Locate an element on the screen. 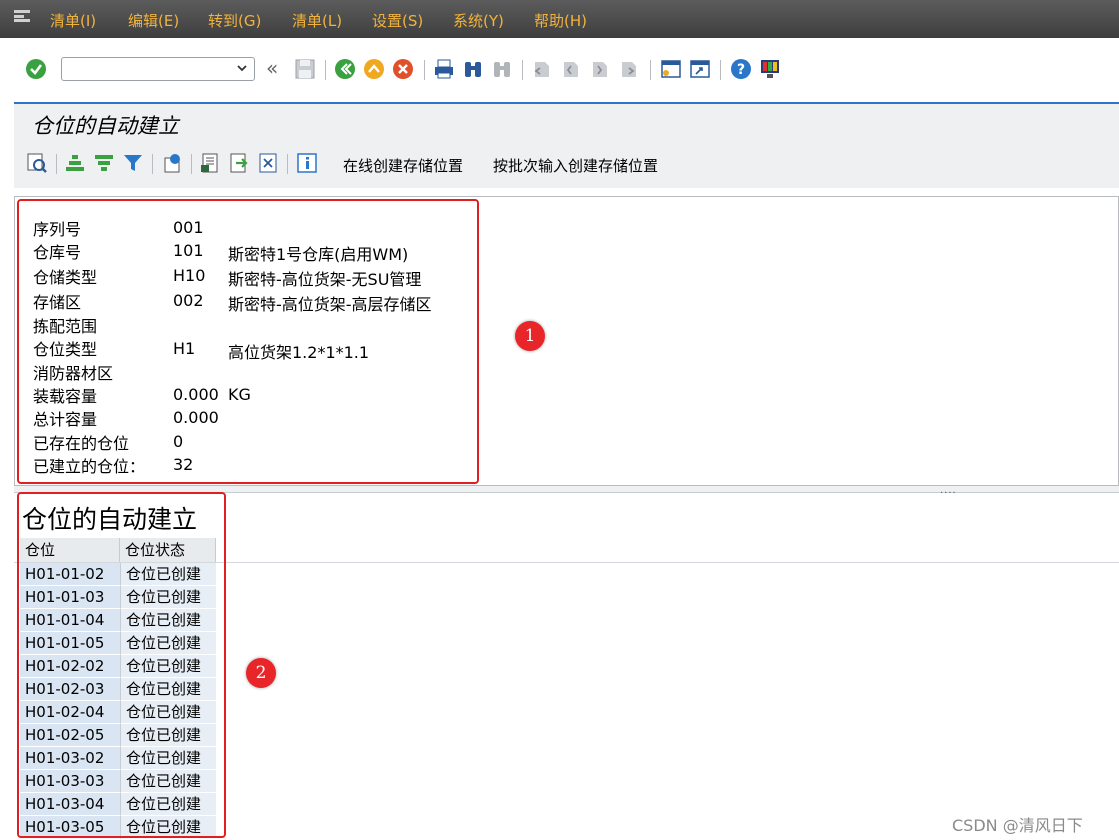  menu-settings: 设置(S) is located at coordinates (397, 20).